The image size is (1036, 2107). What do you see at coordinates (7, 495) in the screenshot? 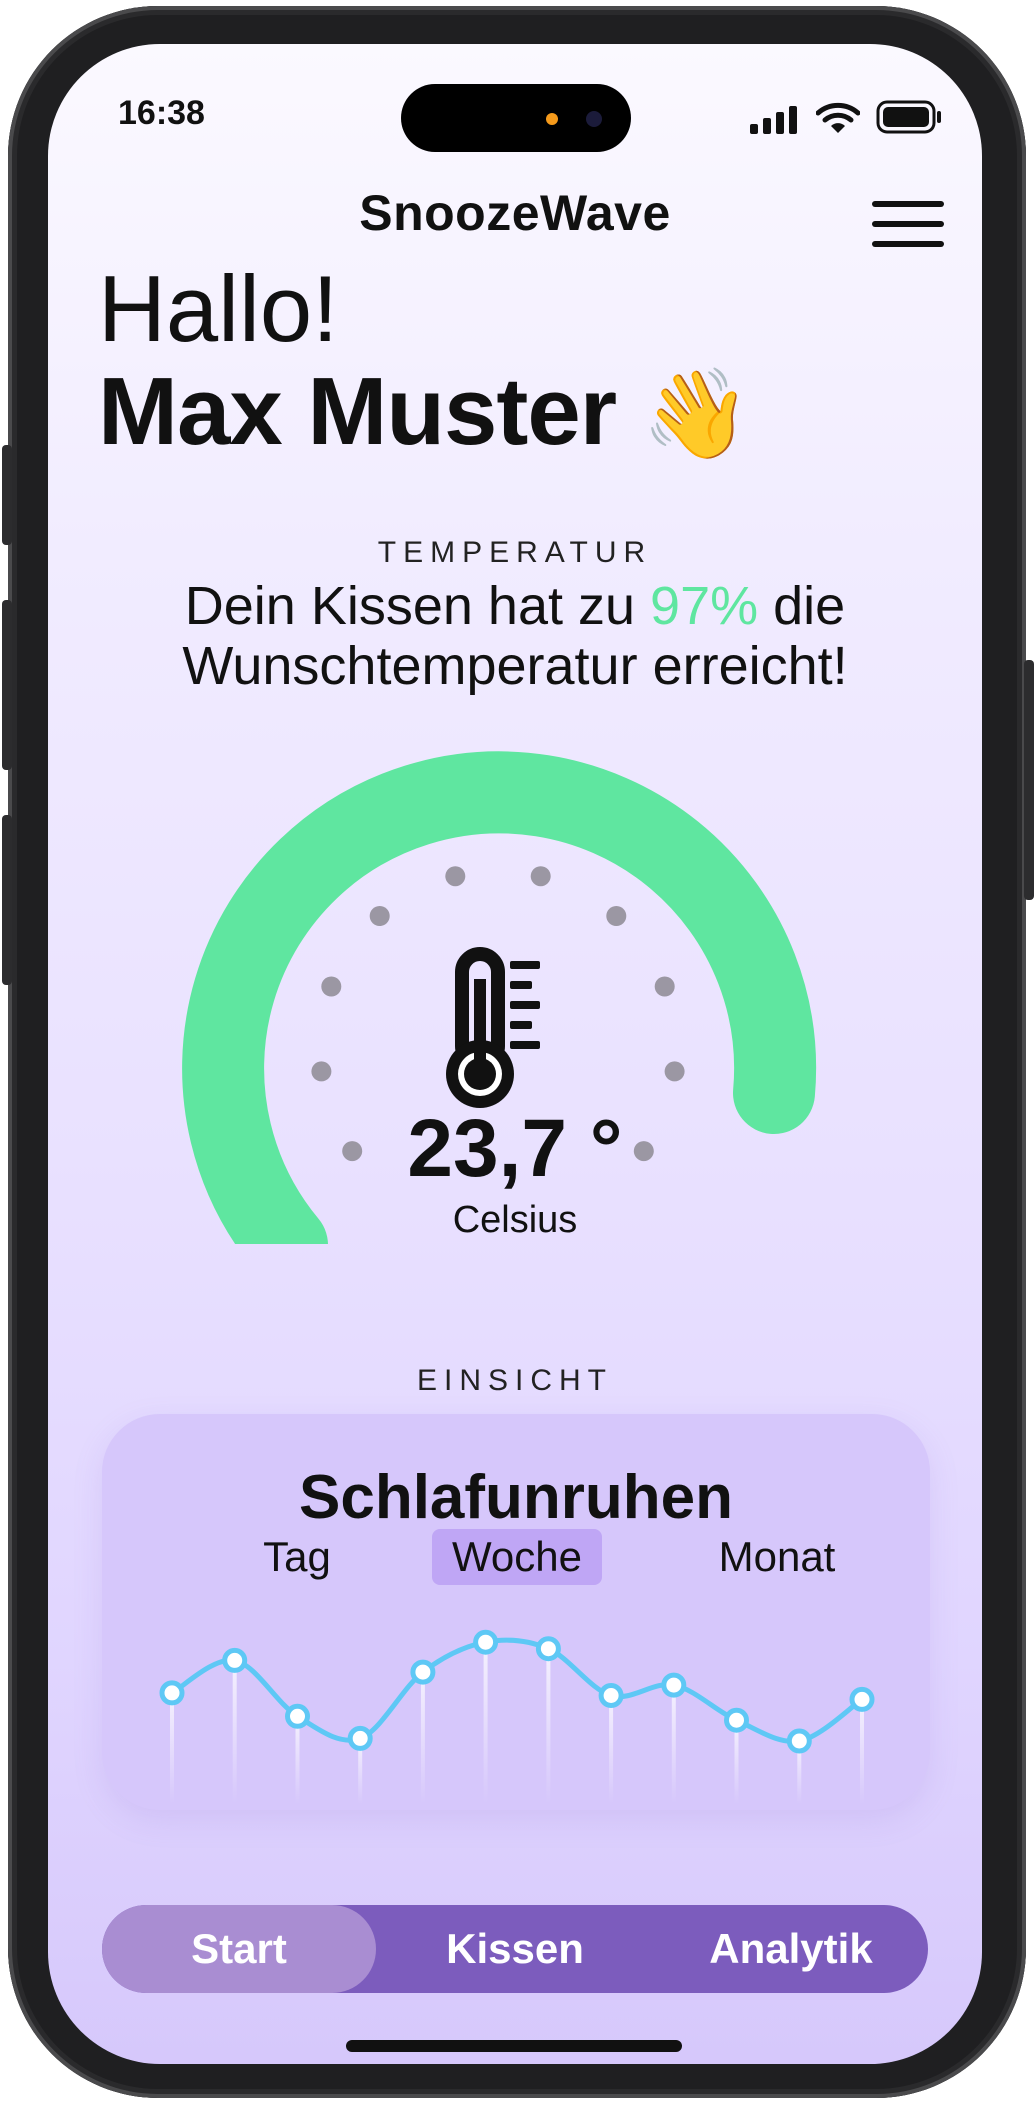
I see `volume-up-button` at bounding box center [7, 495].